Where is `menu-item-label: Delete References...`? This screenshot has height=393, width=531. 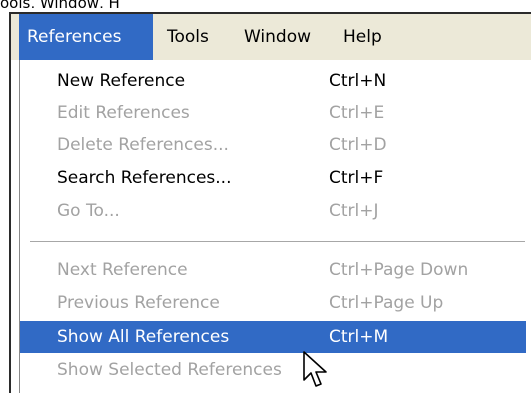 menu-item-label: Delete References... is located at coordinates (143, 145).